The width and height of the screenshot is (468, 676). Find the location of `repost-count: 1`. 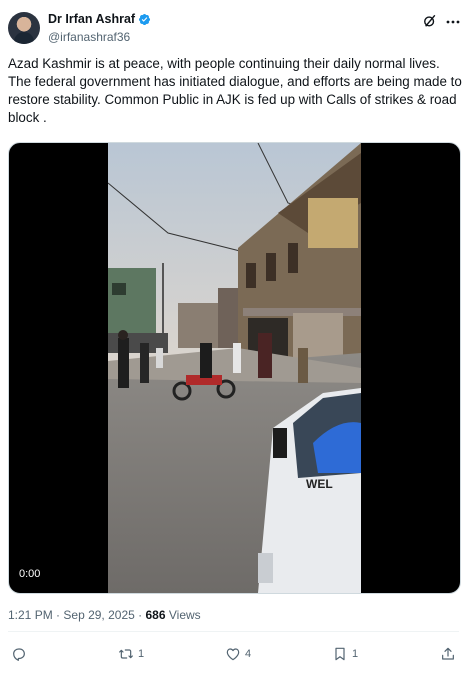

repost-count: 1 is located at coordinates (141, 654).